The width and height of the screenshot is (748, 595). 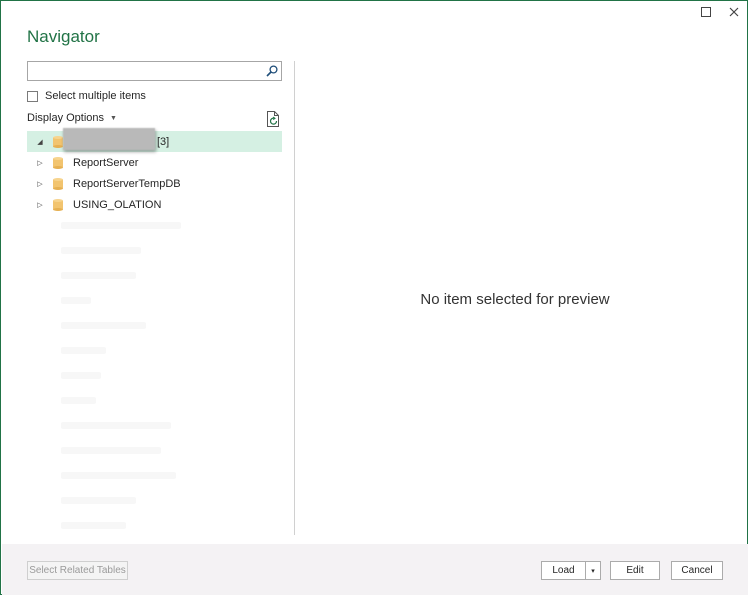 I want to click on tree-item-reportservertempdb: ▷ ReportServerTempDB, so click(x=154, y=183).